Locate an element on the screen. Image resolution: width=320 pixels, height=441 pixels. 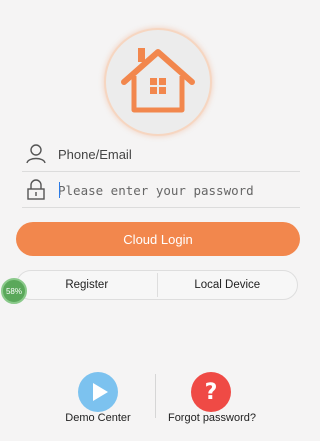
demo-center-button is located at coordinates (98, 392).